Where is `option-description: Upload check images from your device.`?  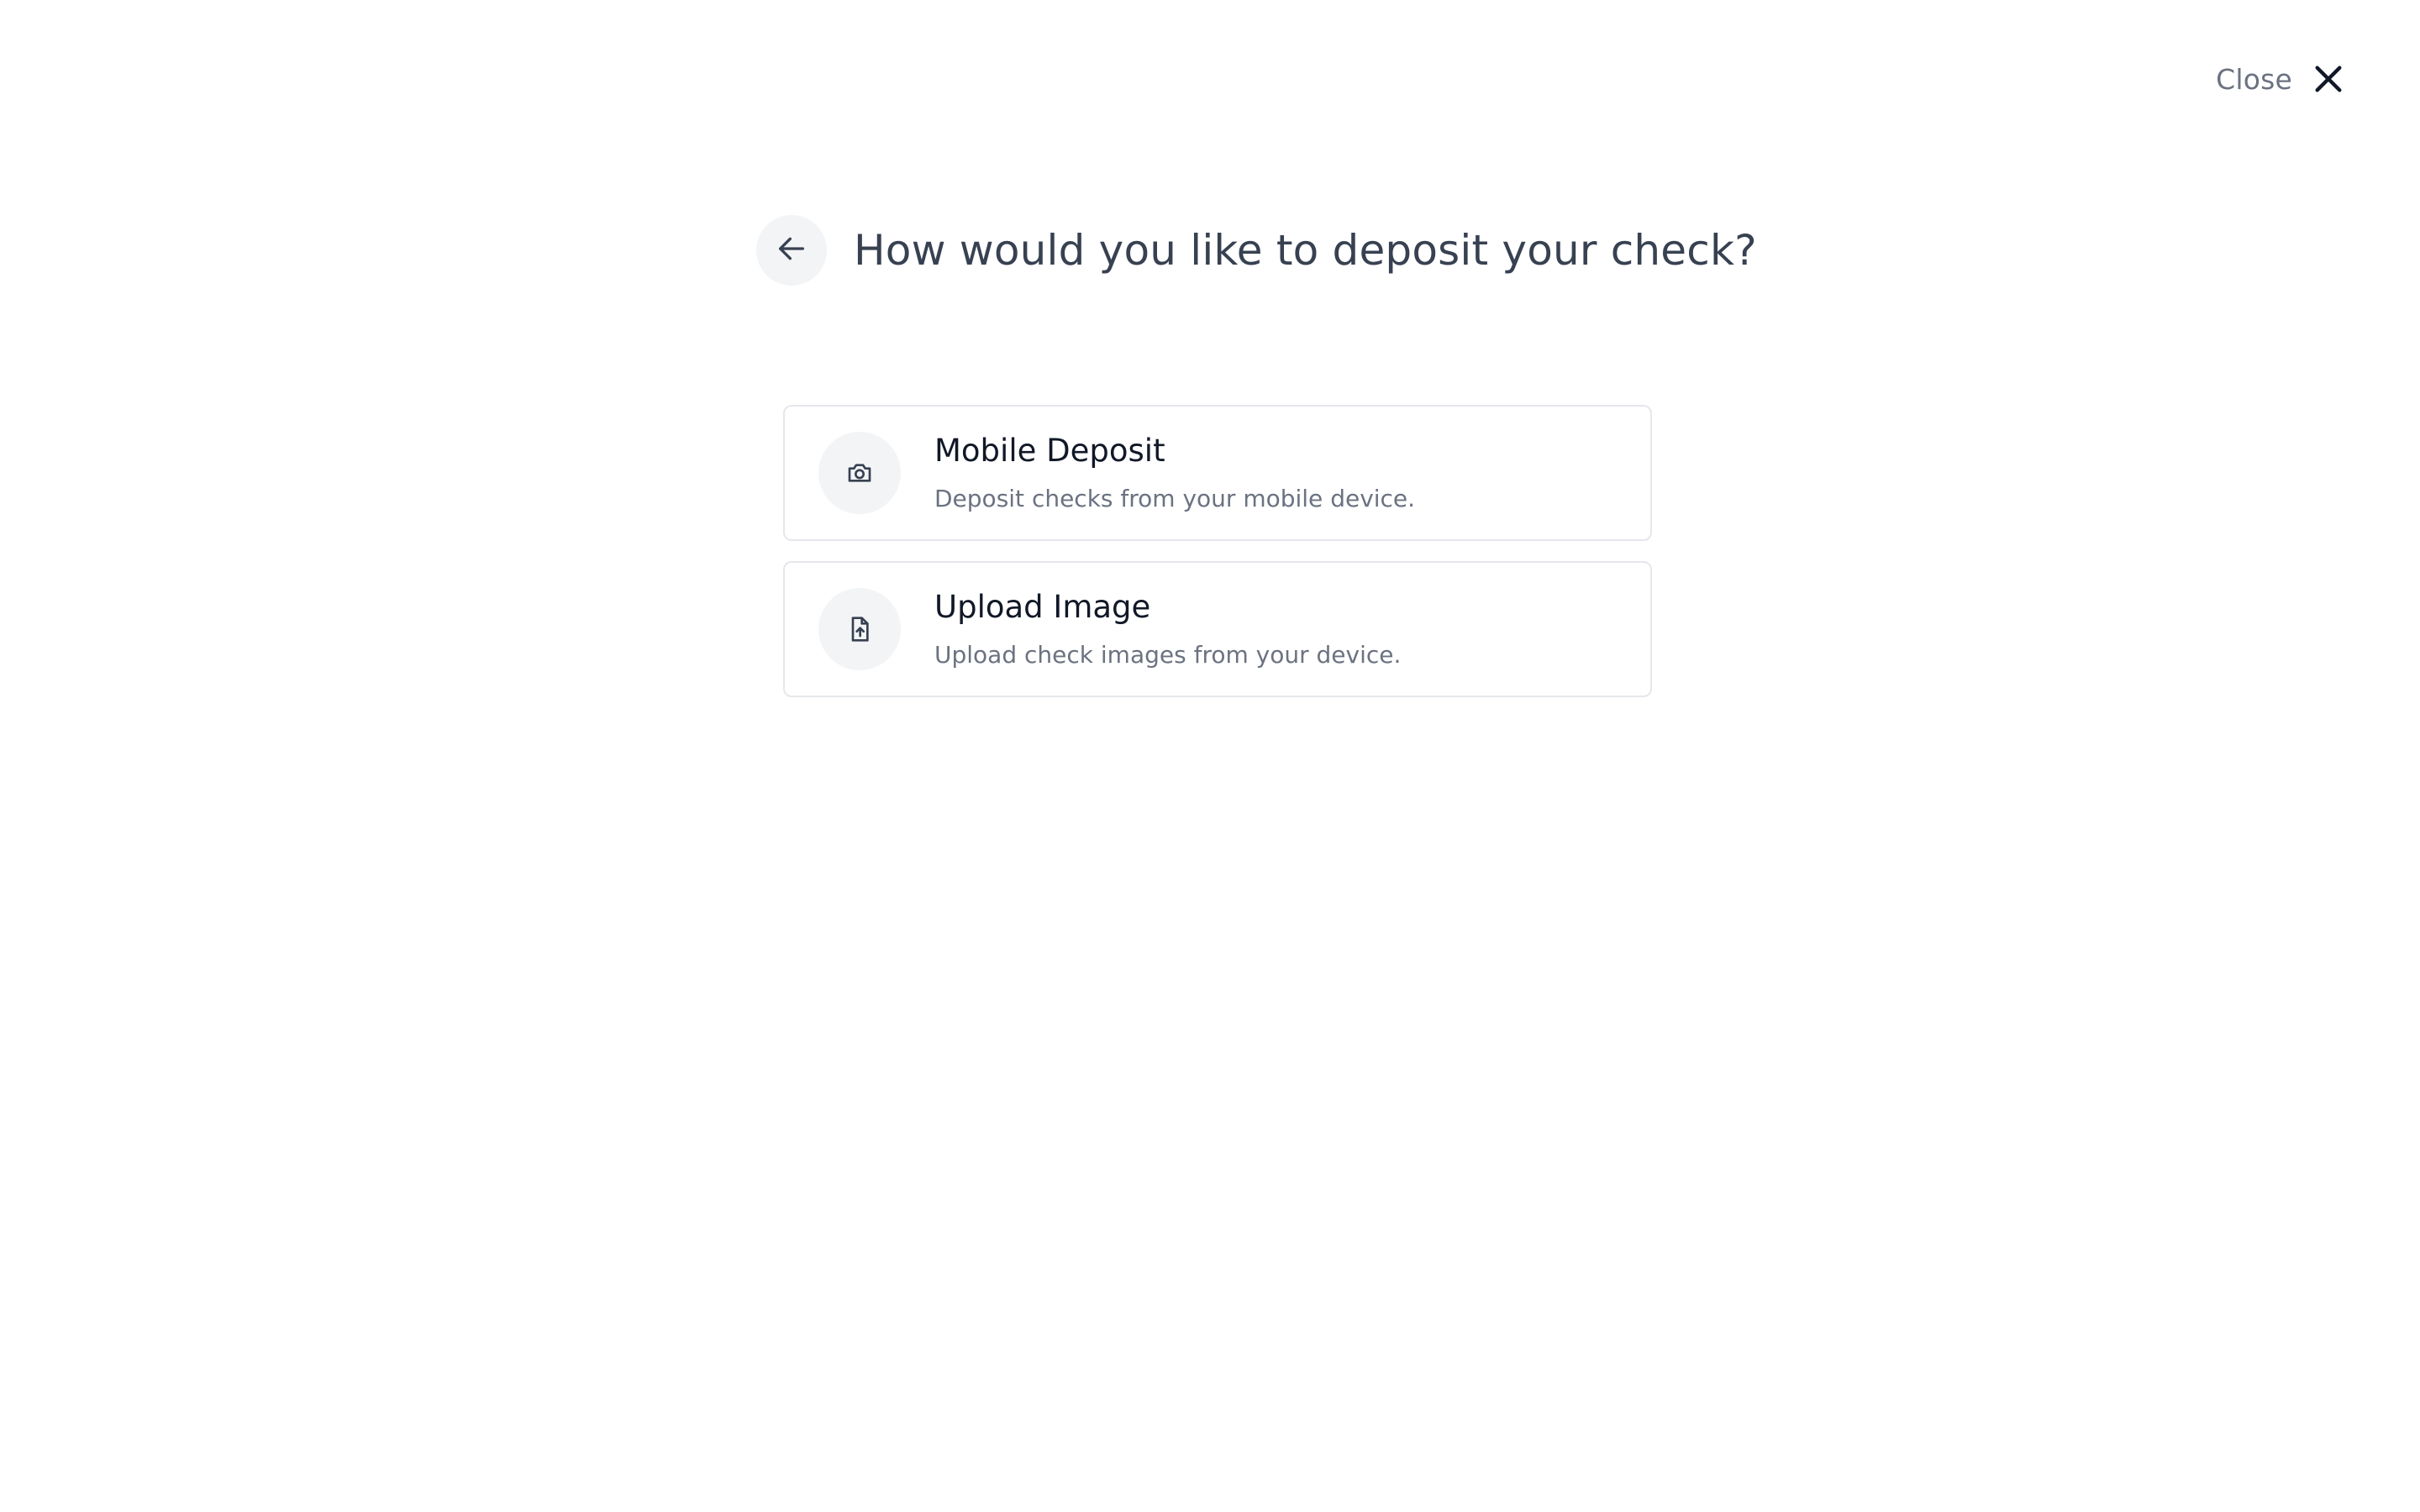 option-description: Upload check images from your device. is located at coordinates (1168, 655).